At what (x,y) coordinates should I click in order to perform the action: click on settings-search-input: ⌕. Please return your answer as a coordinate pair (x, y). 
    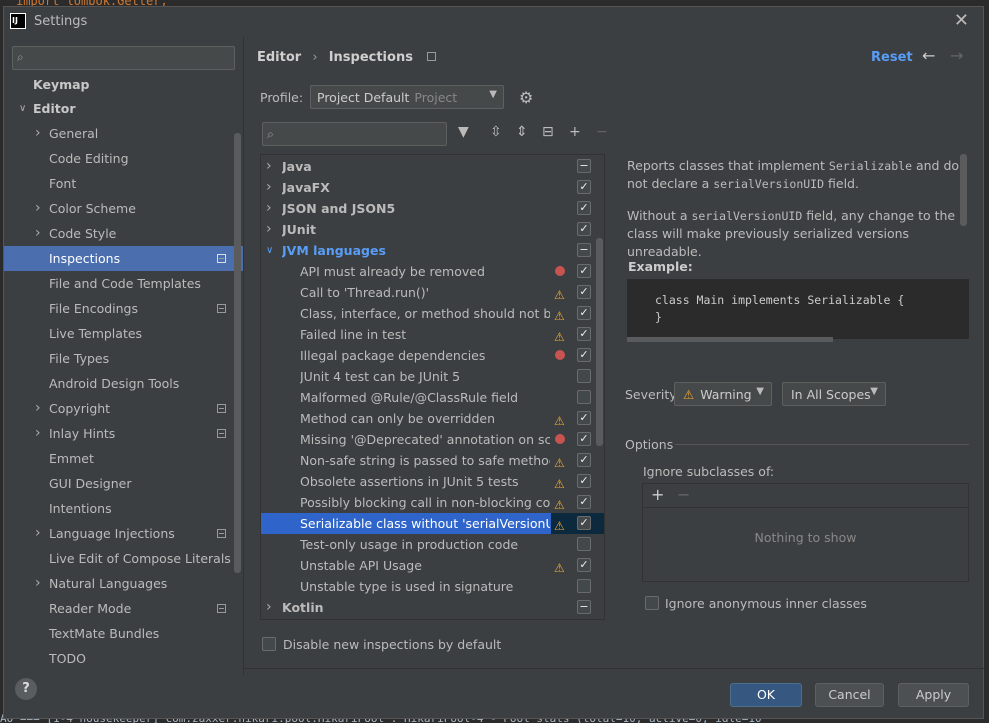
    Looking at the image, I should click on (123, 58).